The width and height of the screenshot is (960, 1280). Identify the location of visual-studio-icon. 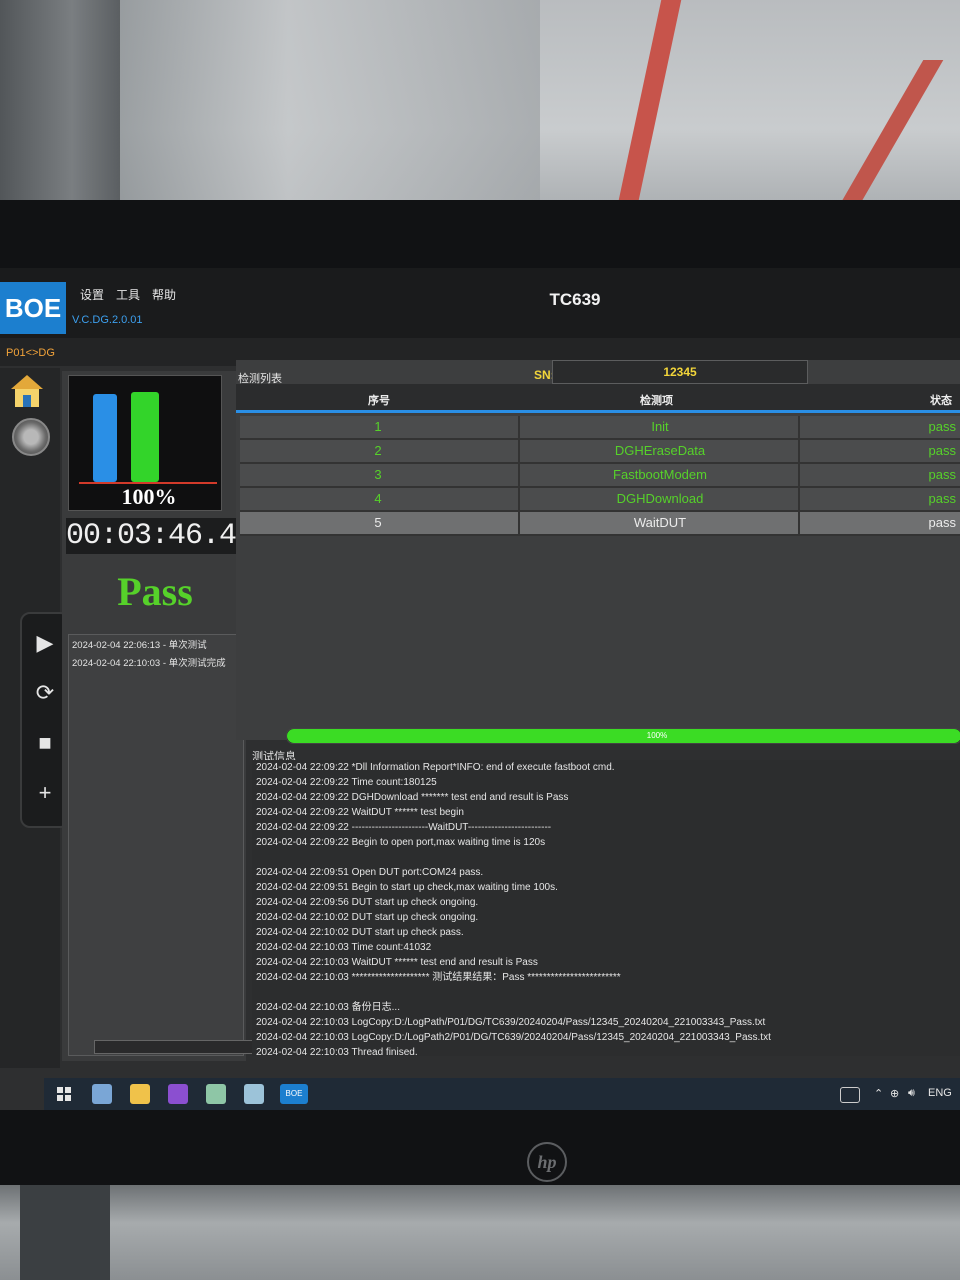
(178, 1094).